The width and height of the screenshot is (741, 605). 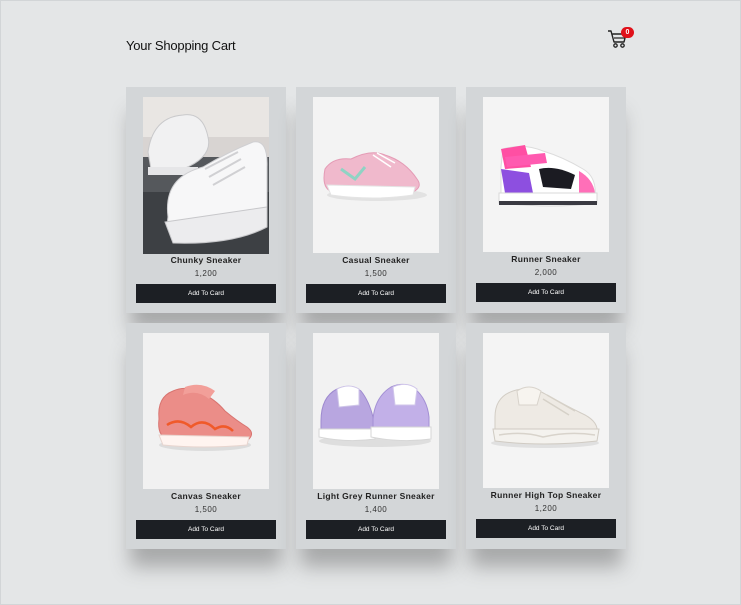 What do you see at coordinates (206, 260) in the screenshot?
I see `product-name: Chunky Sneaker` at bounding box center [206, 260].